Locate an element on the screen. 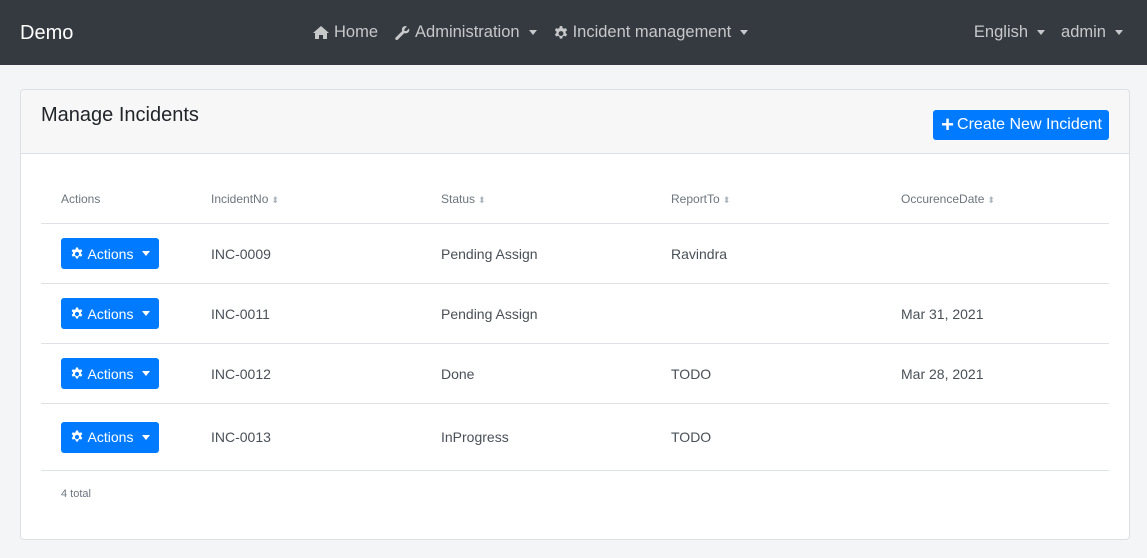 The image size is (1147, 558). column-label: ReportTo is located at coordinates (695, 198).